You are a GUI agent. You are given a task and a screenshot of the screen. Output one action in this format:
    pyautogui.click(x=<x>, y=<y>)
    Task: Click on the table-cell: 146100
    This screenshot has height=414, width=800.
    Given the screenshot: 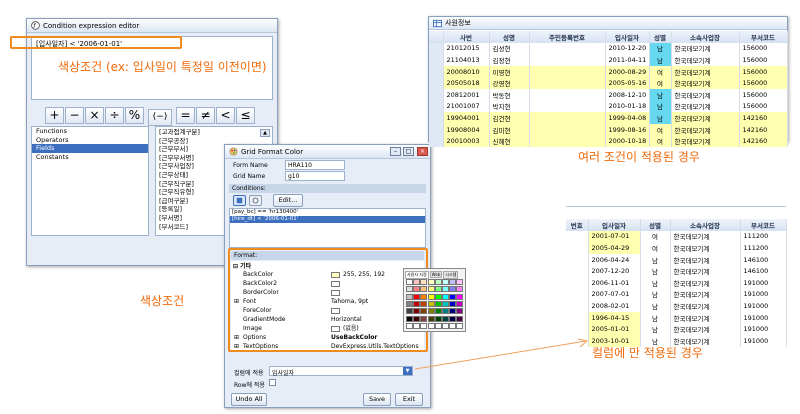 What is the action you would take?
    pyautogui.click(x=763, y=259)
    